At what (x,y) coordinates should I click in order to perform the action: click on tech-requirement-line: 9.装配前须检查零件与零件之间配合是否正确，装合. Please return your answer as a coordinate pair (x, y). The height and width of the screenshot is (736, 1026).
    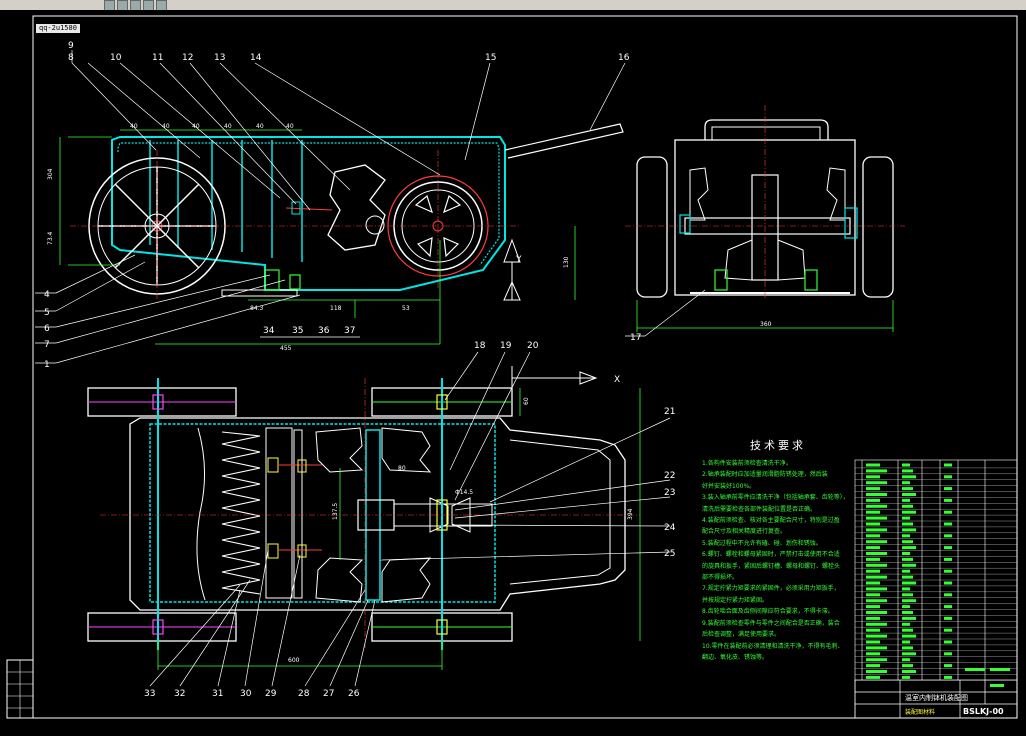
    Looking at the image, I should click on (771, 623).